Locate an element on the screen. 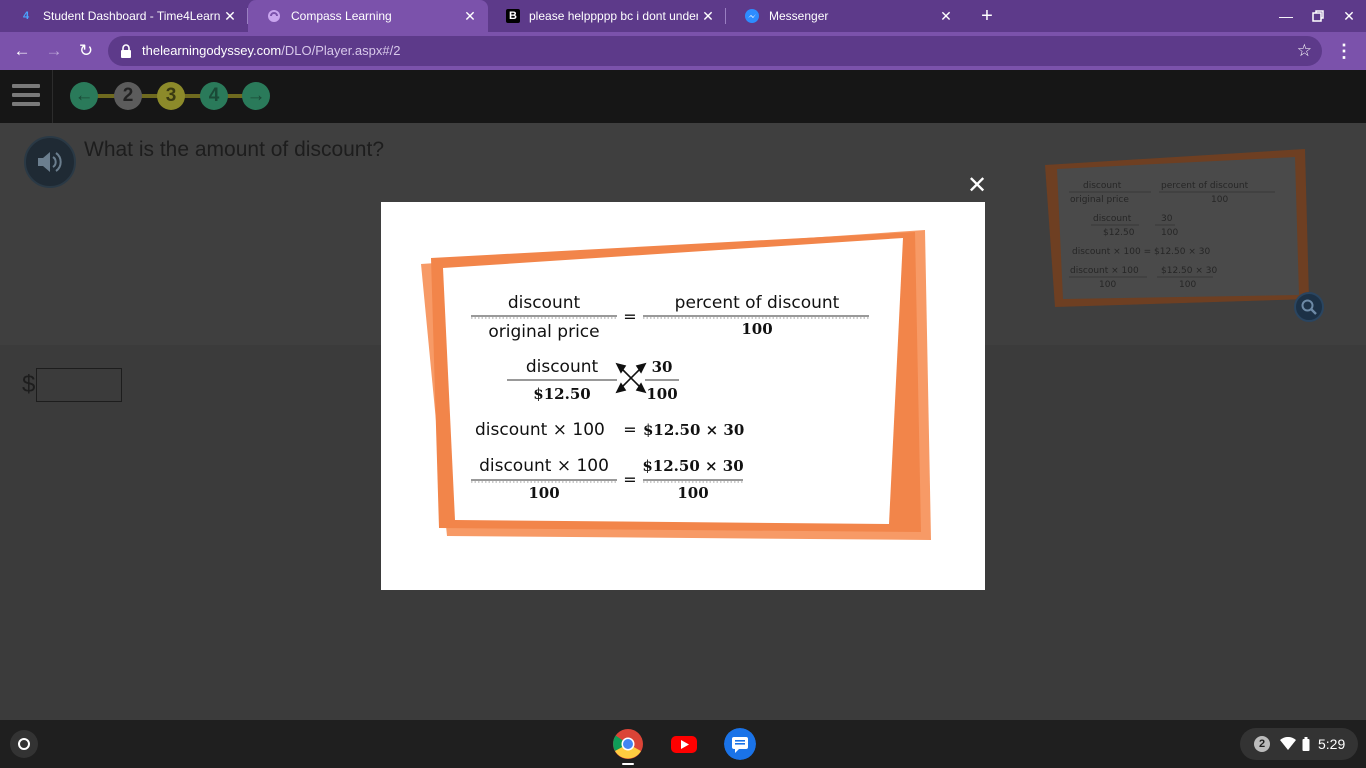  step-2: 2 is located at coordinates (128, 96).